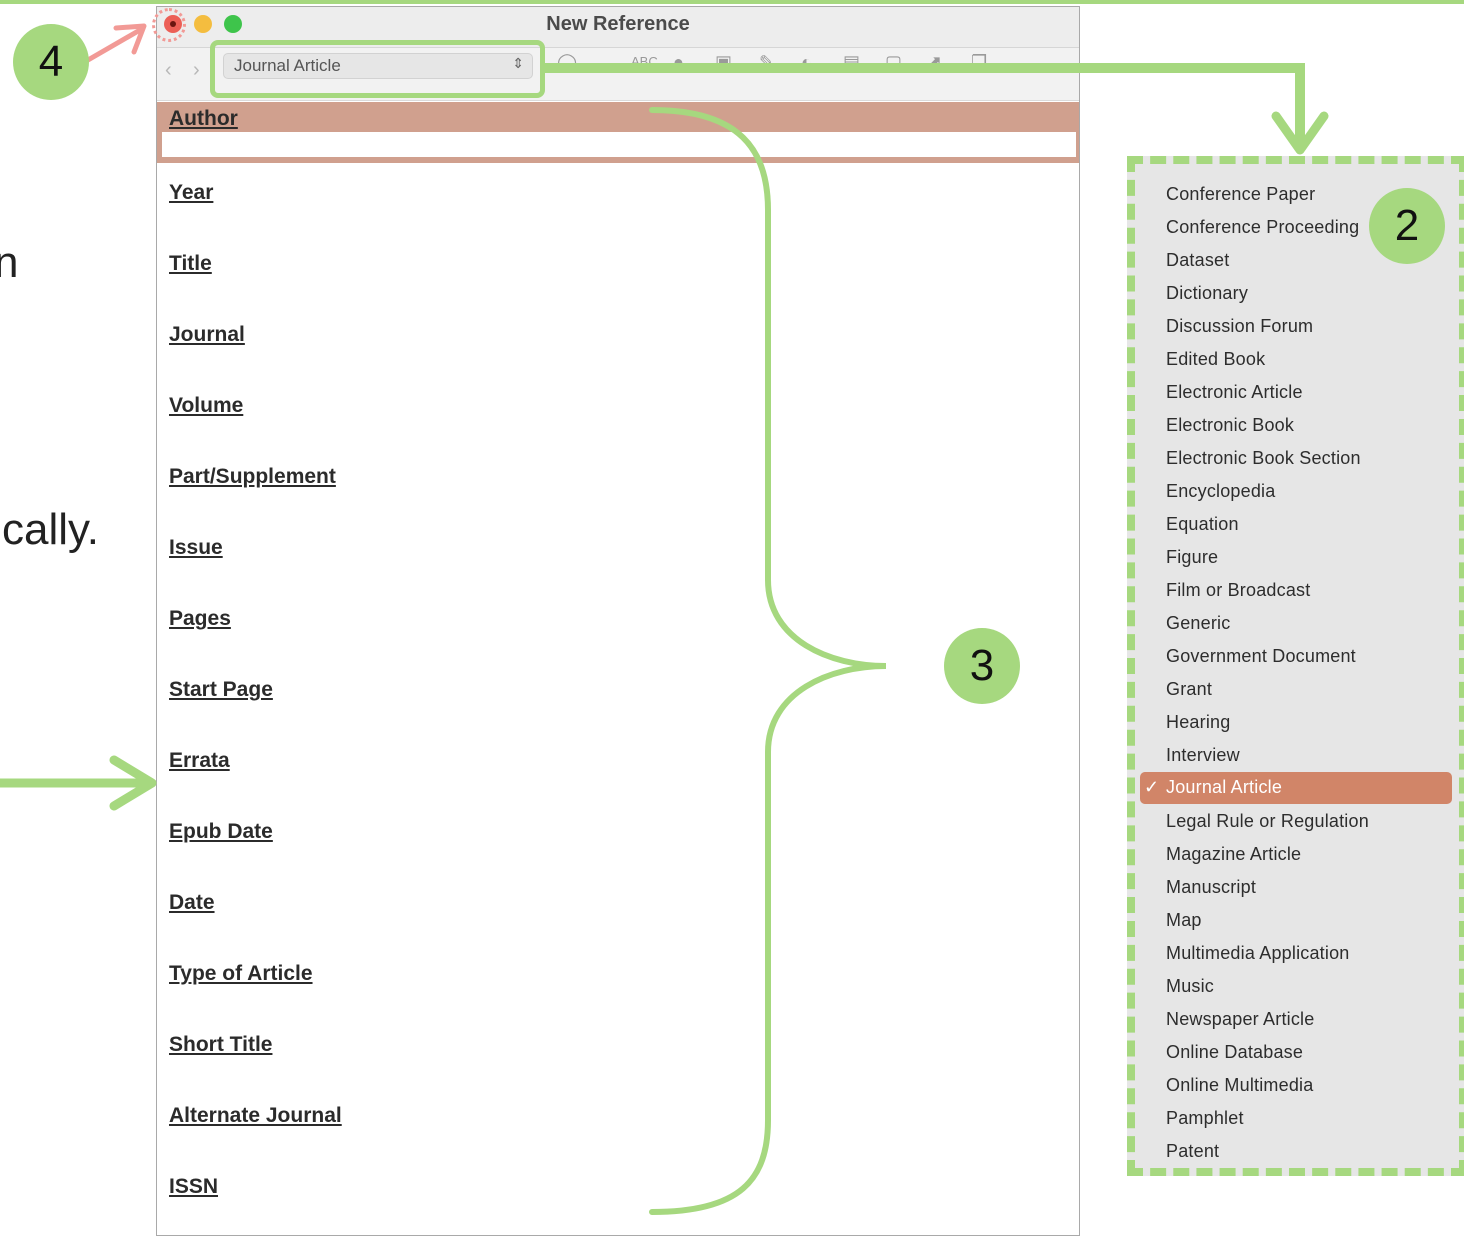  I want to click on field-pages: Pages, so click(618, 628).